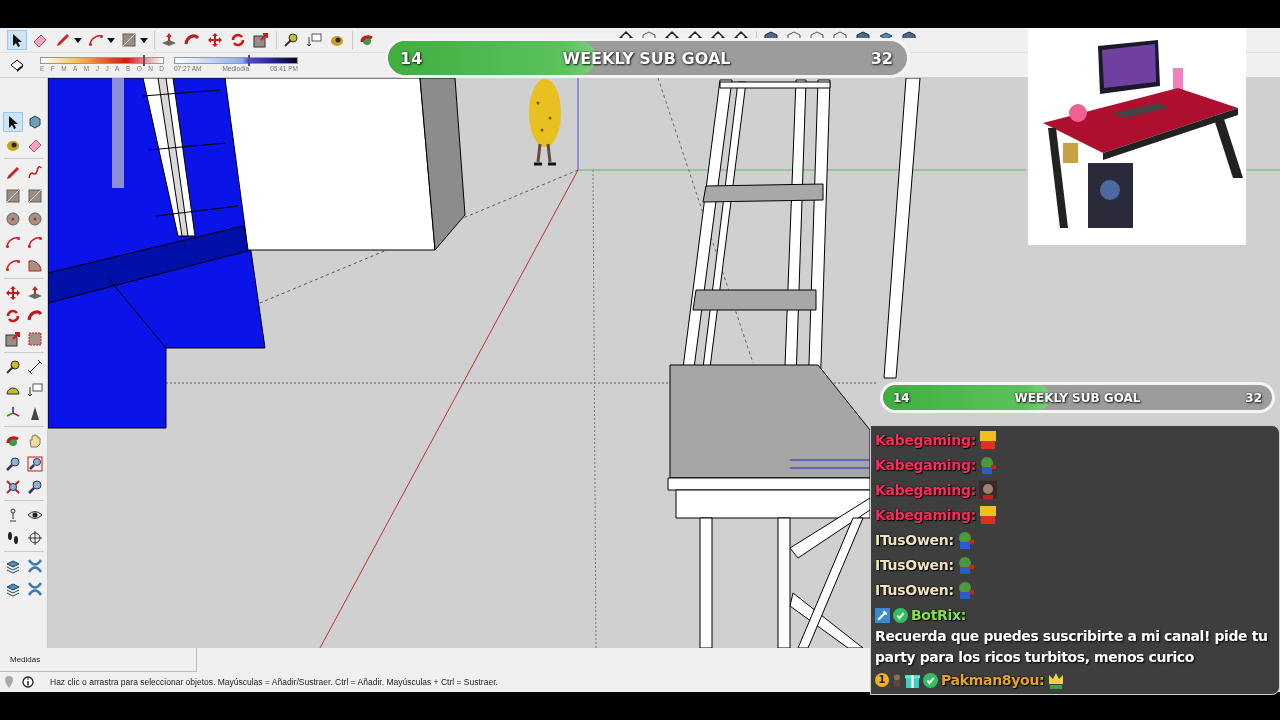 Image resolution: width=1280 pixels, height=720 pixels. Describe the element at coordinates (939, 615) in the screenshot. I see `chat-username: BotRix:` at that location.